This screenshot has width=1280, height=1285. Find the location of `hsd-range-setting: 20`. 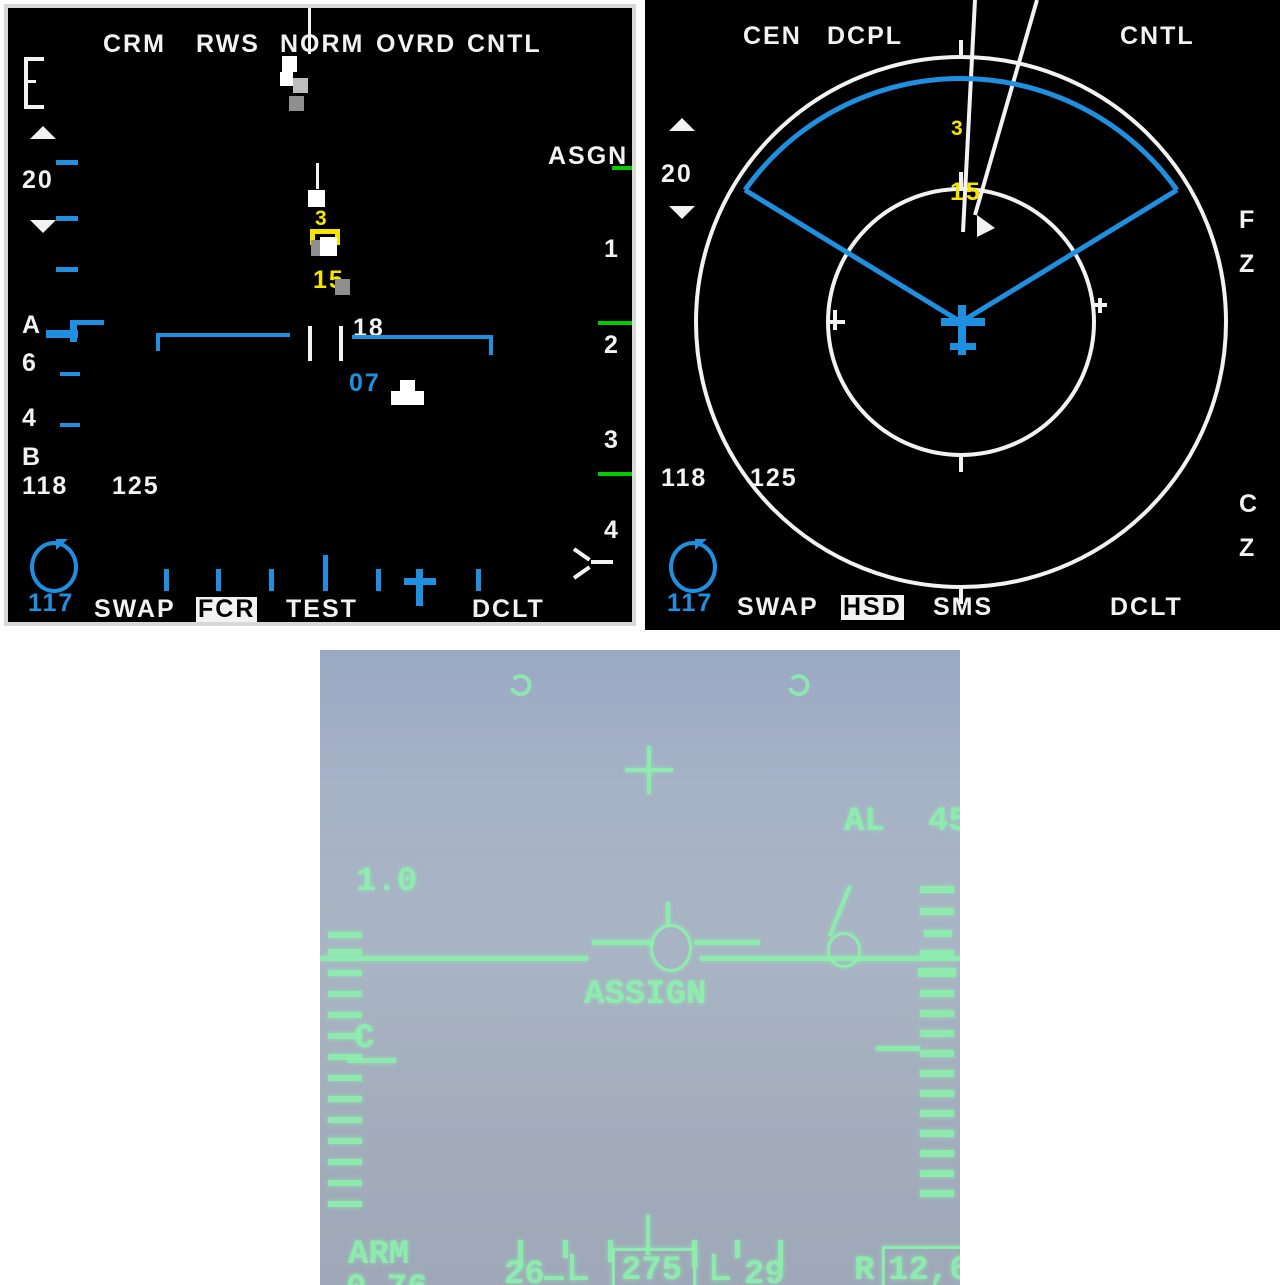

hsd-range-setting: 20 is located at coordinates (677, 174).